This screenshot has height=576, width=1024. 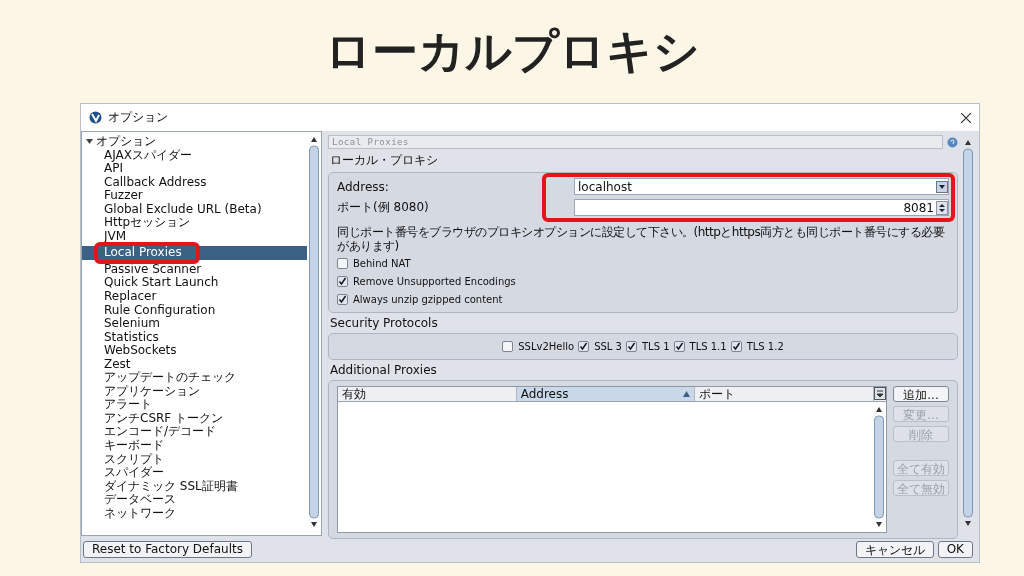 I want to click on column-header: Address, so click(x=606, y=394).